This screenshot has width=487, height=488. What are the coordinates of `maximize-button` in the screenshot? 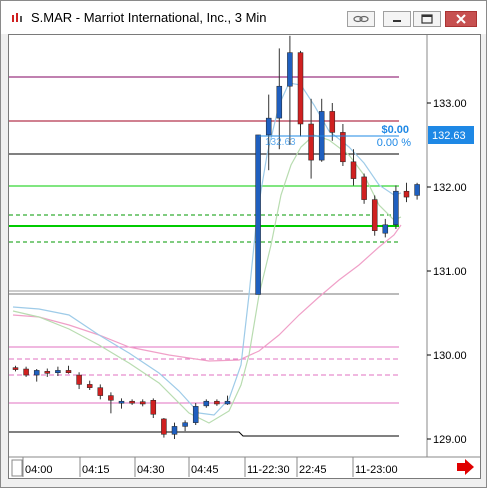 It's located at (427, 19).